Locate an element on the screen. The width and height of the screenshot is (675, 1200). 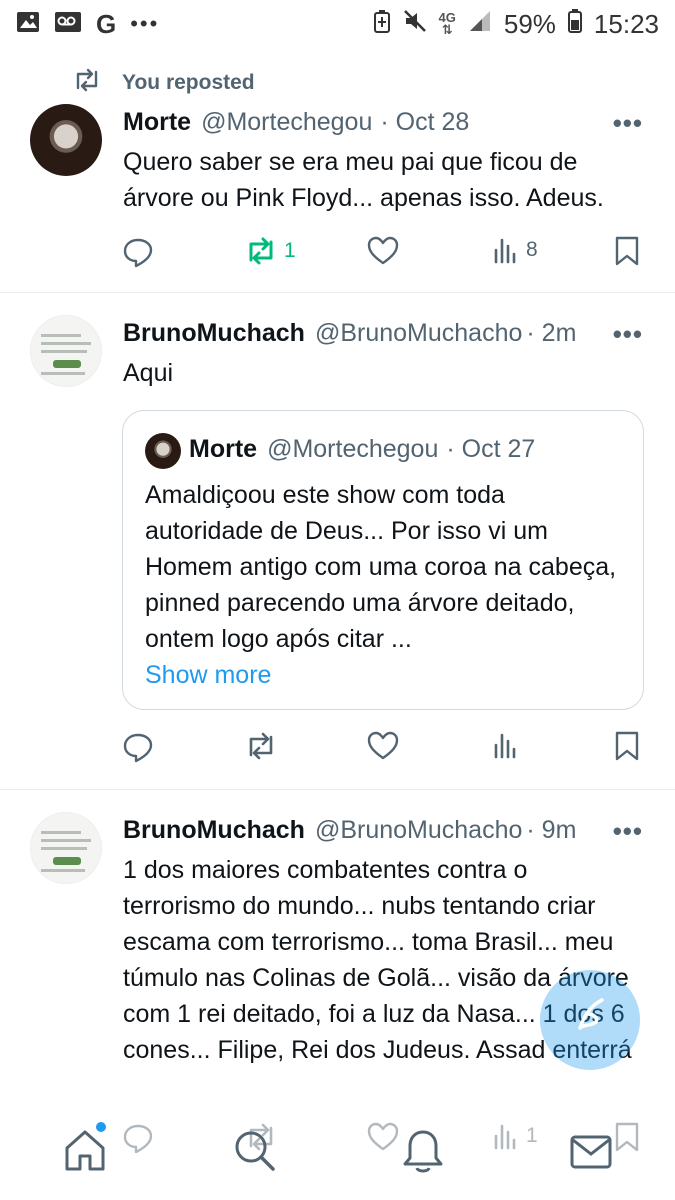
compose-button is located at coordinates (590, 1020).